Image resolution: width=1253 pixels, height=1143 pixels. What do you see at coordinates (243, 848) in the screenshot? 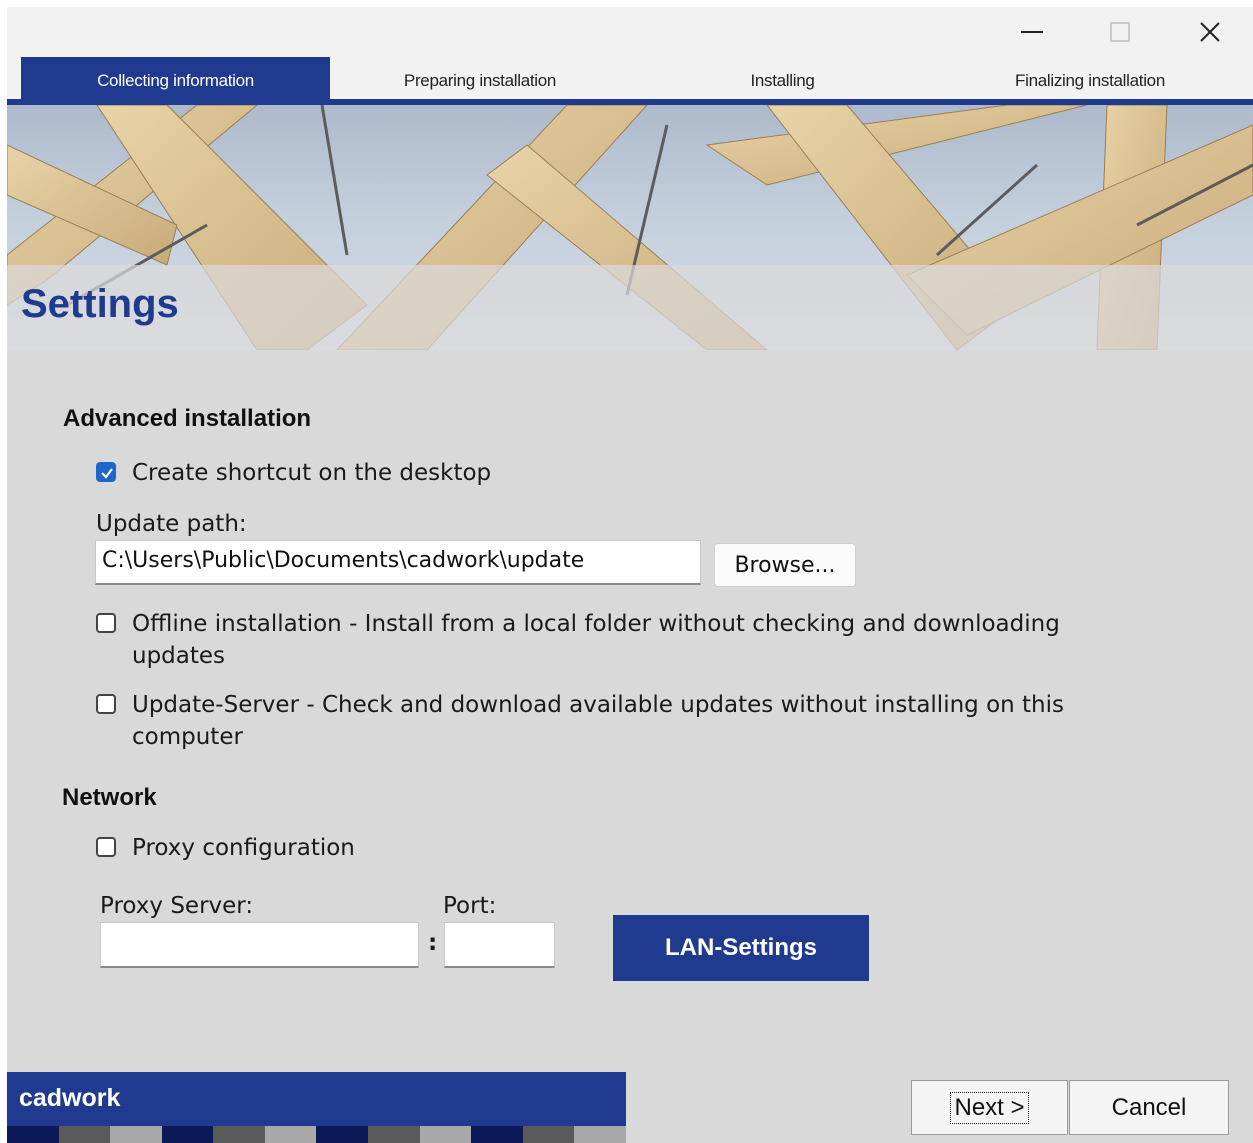
I see `proxy-configuration-label: Proxy configuration` at bounding box center [243, 848].